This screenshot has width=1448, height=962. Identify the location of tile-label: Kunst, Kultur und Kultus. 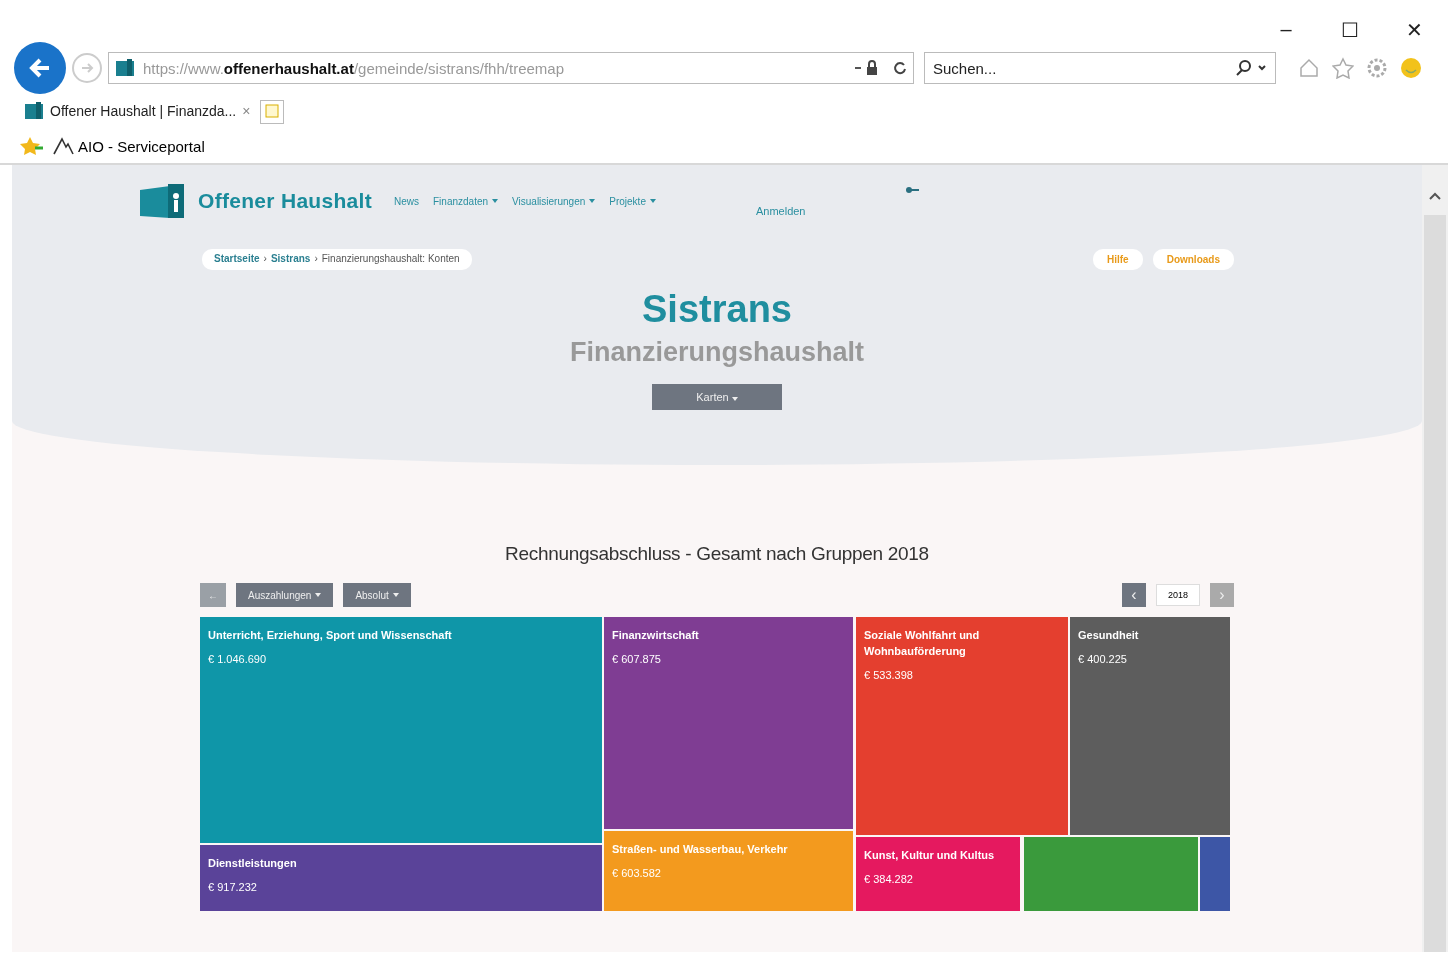
(930, 855).